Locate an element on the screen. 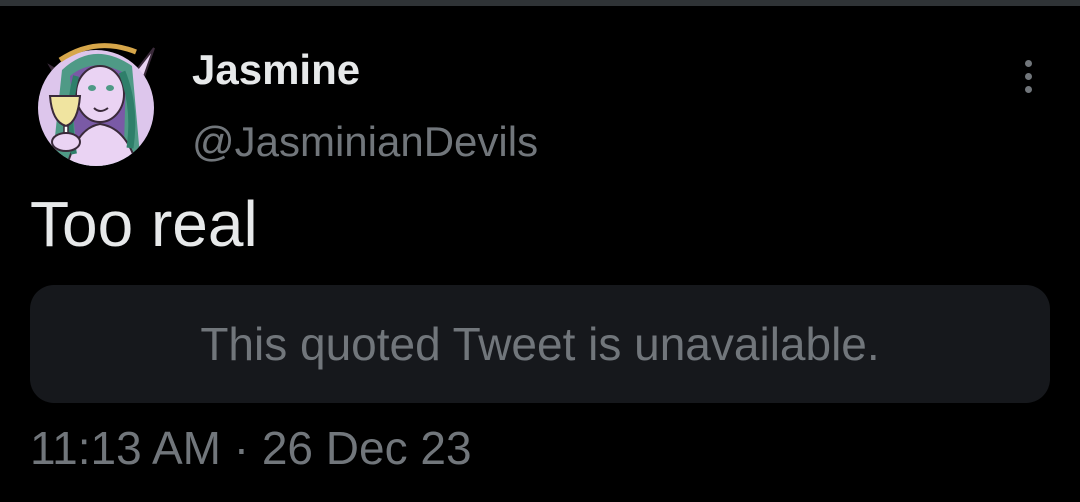 The height and width of the screenshot is (502, 1080). top-divider is located at coordinates (540, 3).